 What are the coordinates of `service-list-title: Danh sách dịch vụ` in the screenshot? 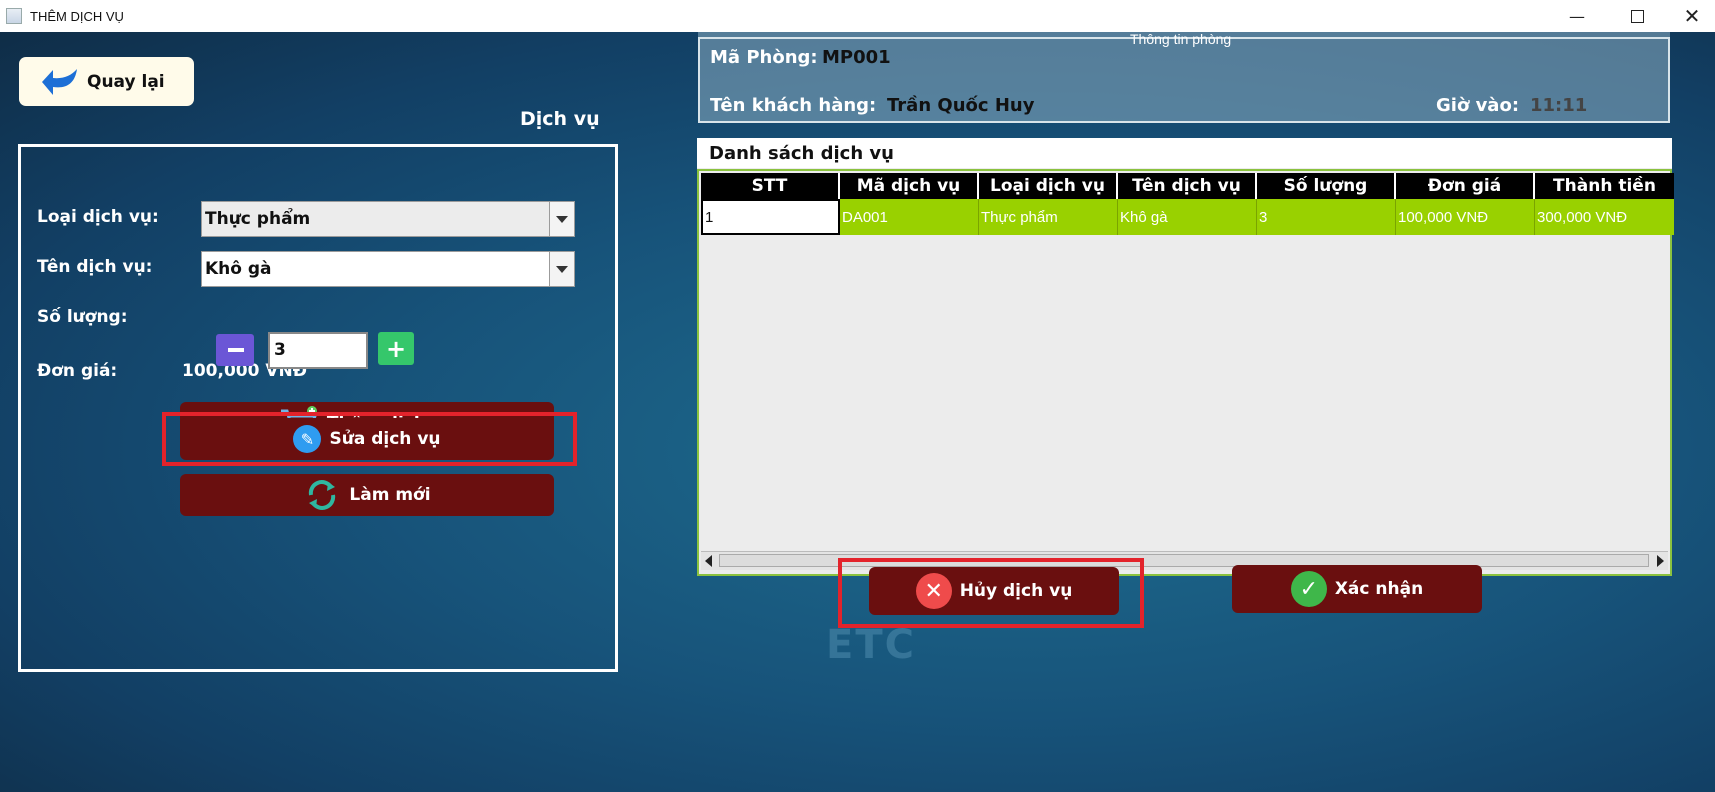 It's located at (801, 153).